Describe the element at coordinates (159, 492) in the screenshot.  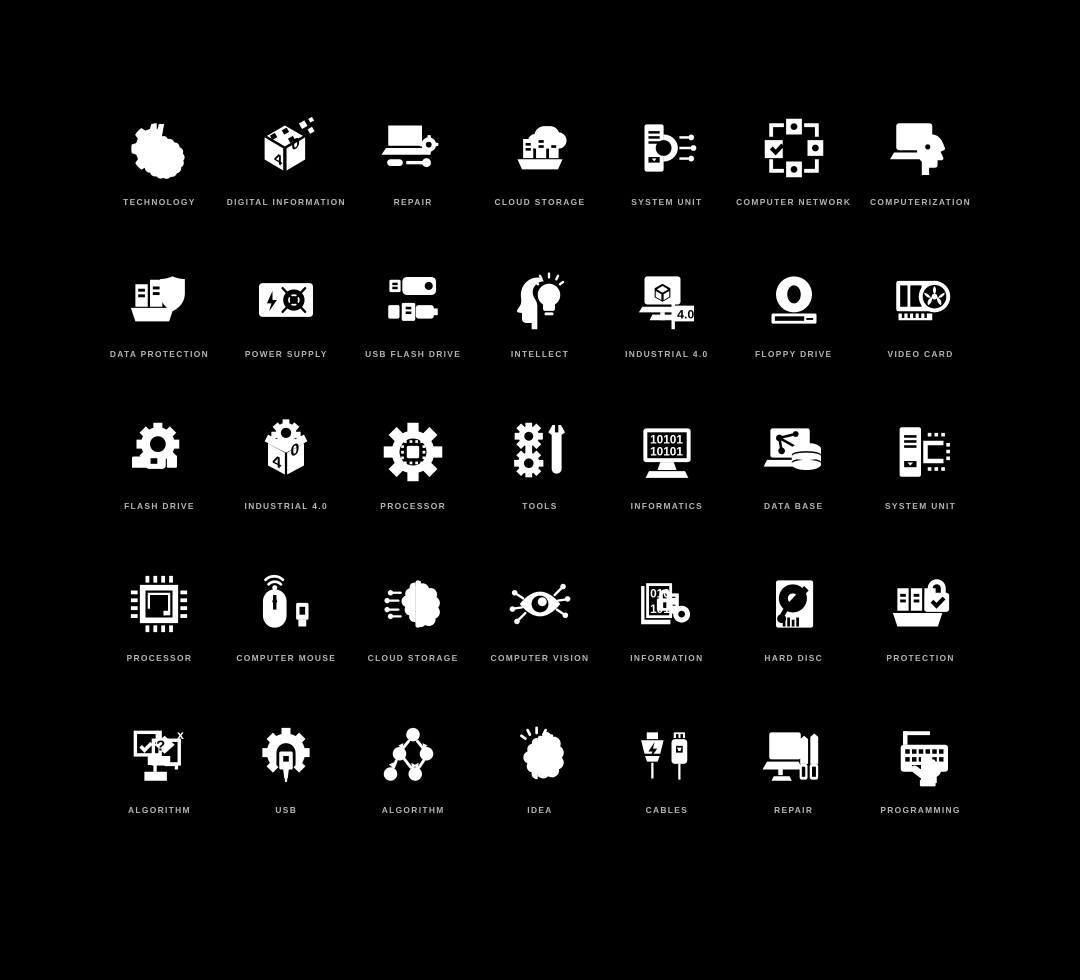
I see `icon-cell: FLASH DRIVE` at that location.